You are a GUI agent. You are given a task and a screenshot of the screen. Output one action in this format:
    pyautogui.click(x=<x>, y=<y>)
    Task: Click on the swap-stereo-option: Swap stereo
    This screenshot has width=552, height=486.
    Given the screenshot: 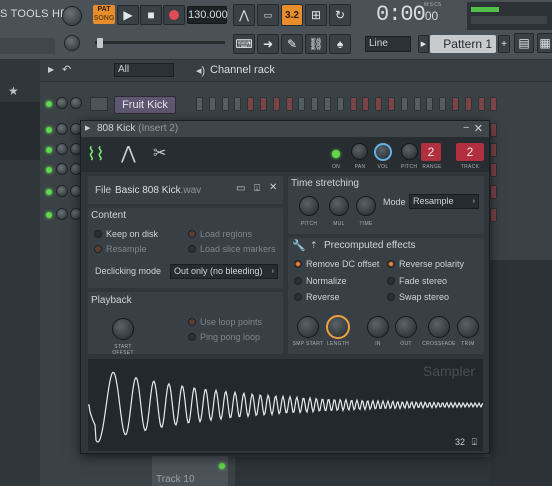 What is the action you would take?
    pyautogui.click(x=418, y=297)
    